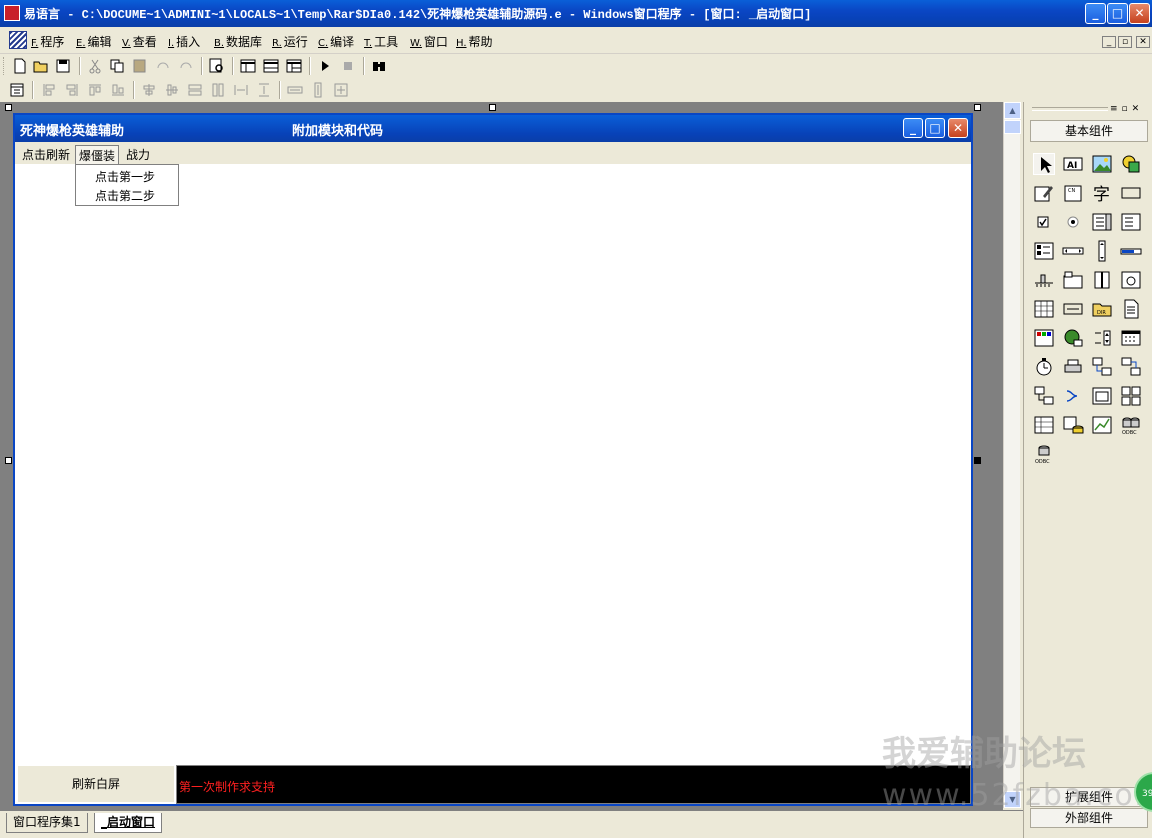 The image size is (1152, 838). I want to click on copy-icon, so click(117, 66).